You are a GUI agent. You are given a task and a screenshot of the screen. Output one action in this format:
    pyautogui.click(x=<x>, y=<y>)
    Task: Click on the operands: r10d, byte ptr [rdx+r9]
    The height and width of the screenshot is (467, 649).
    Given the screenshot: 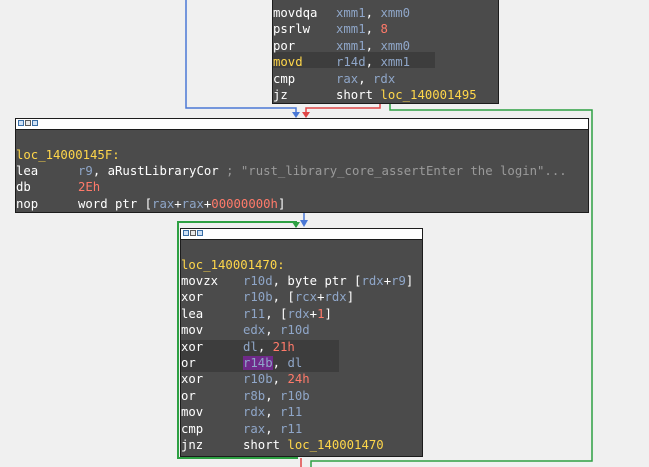 What is the action you would take?
    pyautogui.click(x=328, y=281)
    